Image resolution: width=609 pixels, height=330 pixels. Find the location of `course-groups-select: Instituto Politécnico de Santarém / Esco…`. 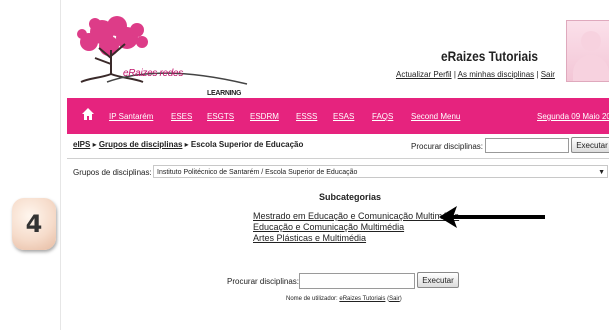

course-groups-select: Instituto Politécnico de Santarém / Esco… is located at coordinates (380, 171).